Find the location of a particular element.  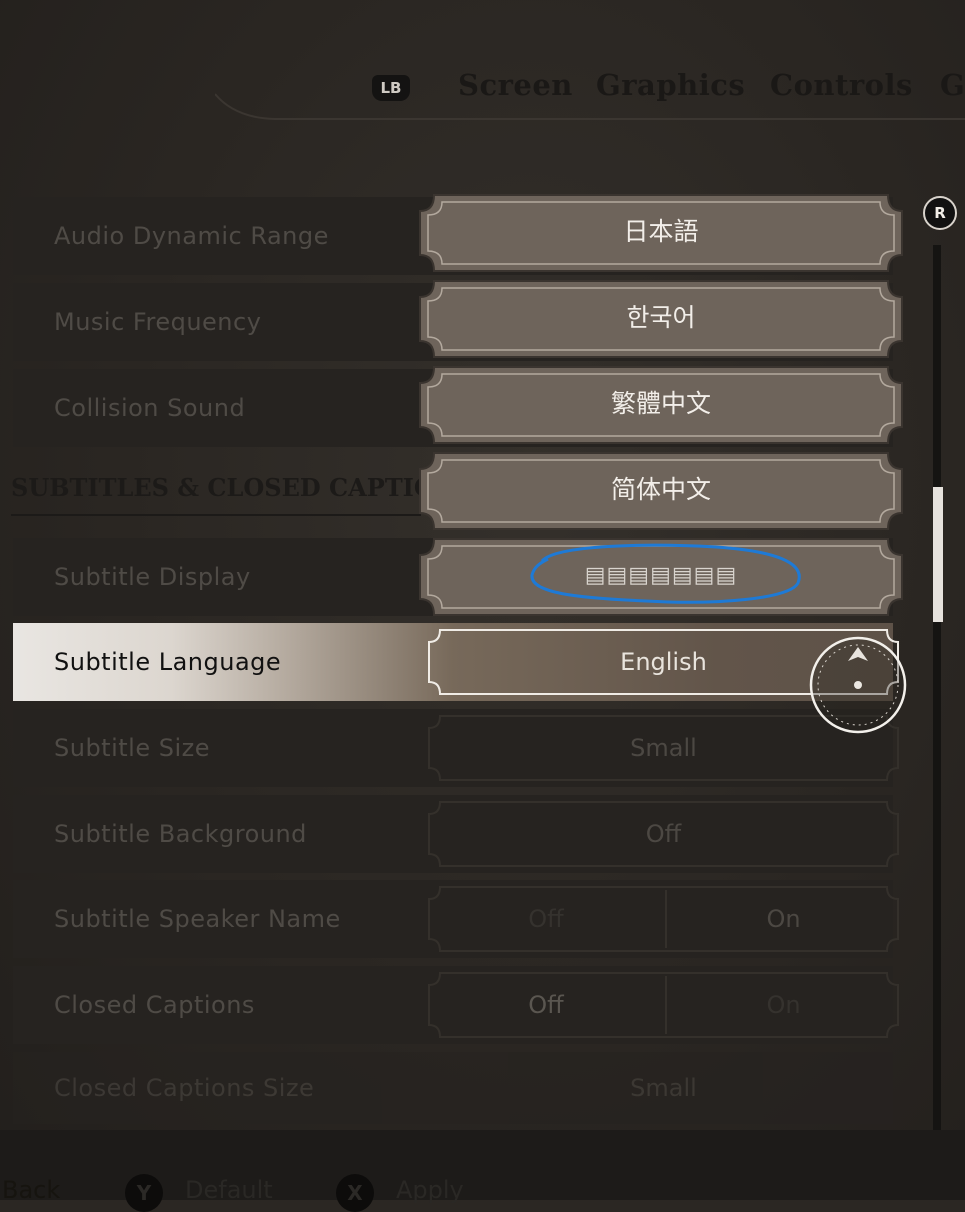

row-label: Closed Captions Size is located at coordinates (184, 1088).